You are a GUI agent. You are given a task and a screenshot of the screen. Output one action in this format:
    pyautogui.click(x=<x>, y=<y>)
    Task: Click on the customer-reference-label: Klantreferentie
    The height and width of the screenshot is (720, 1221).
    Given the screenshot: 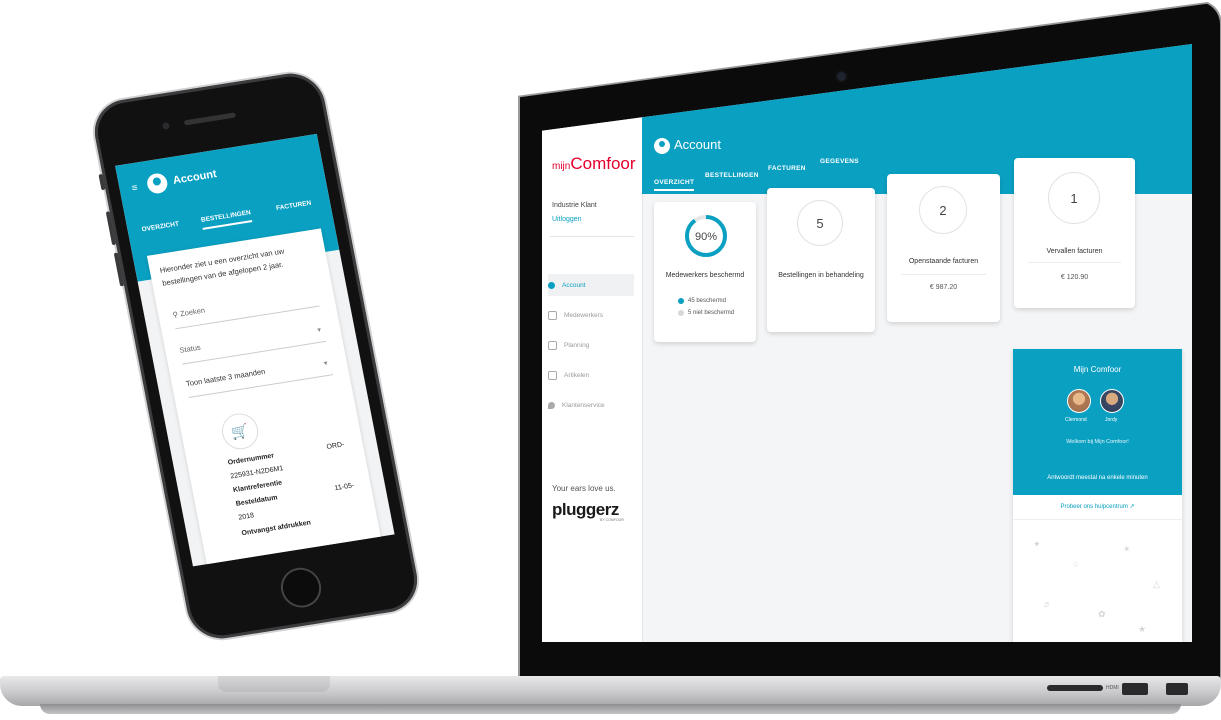 What is the action you would take?
    pyautogui.click(x=257, y=487)
    